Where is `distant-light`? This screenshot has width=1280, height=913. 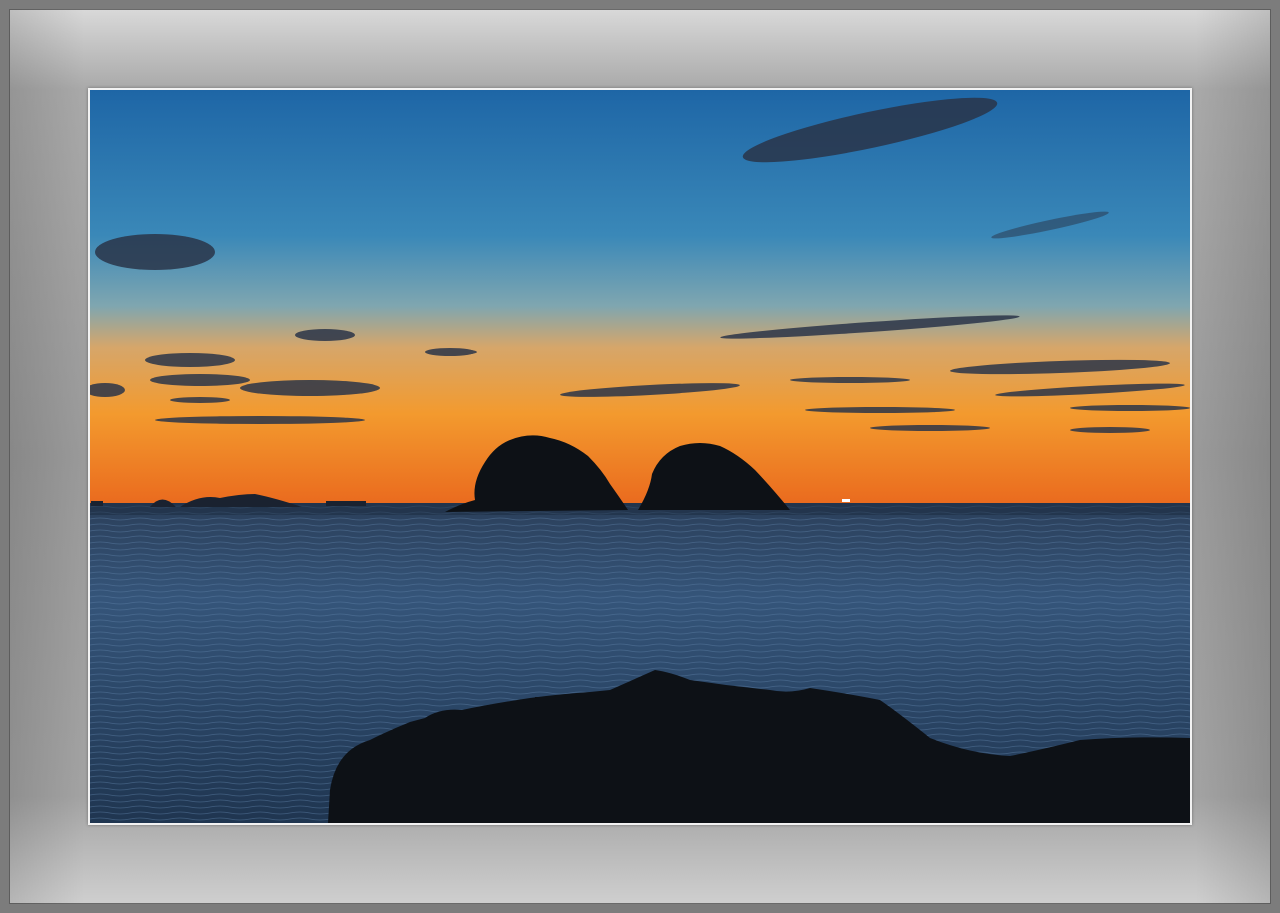
distant-light is located at coordinates (846, 500).